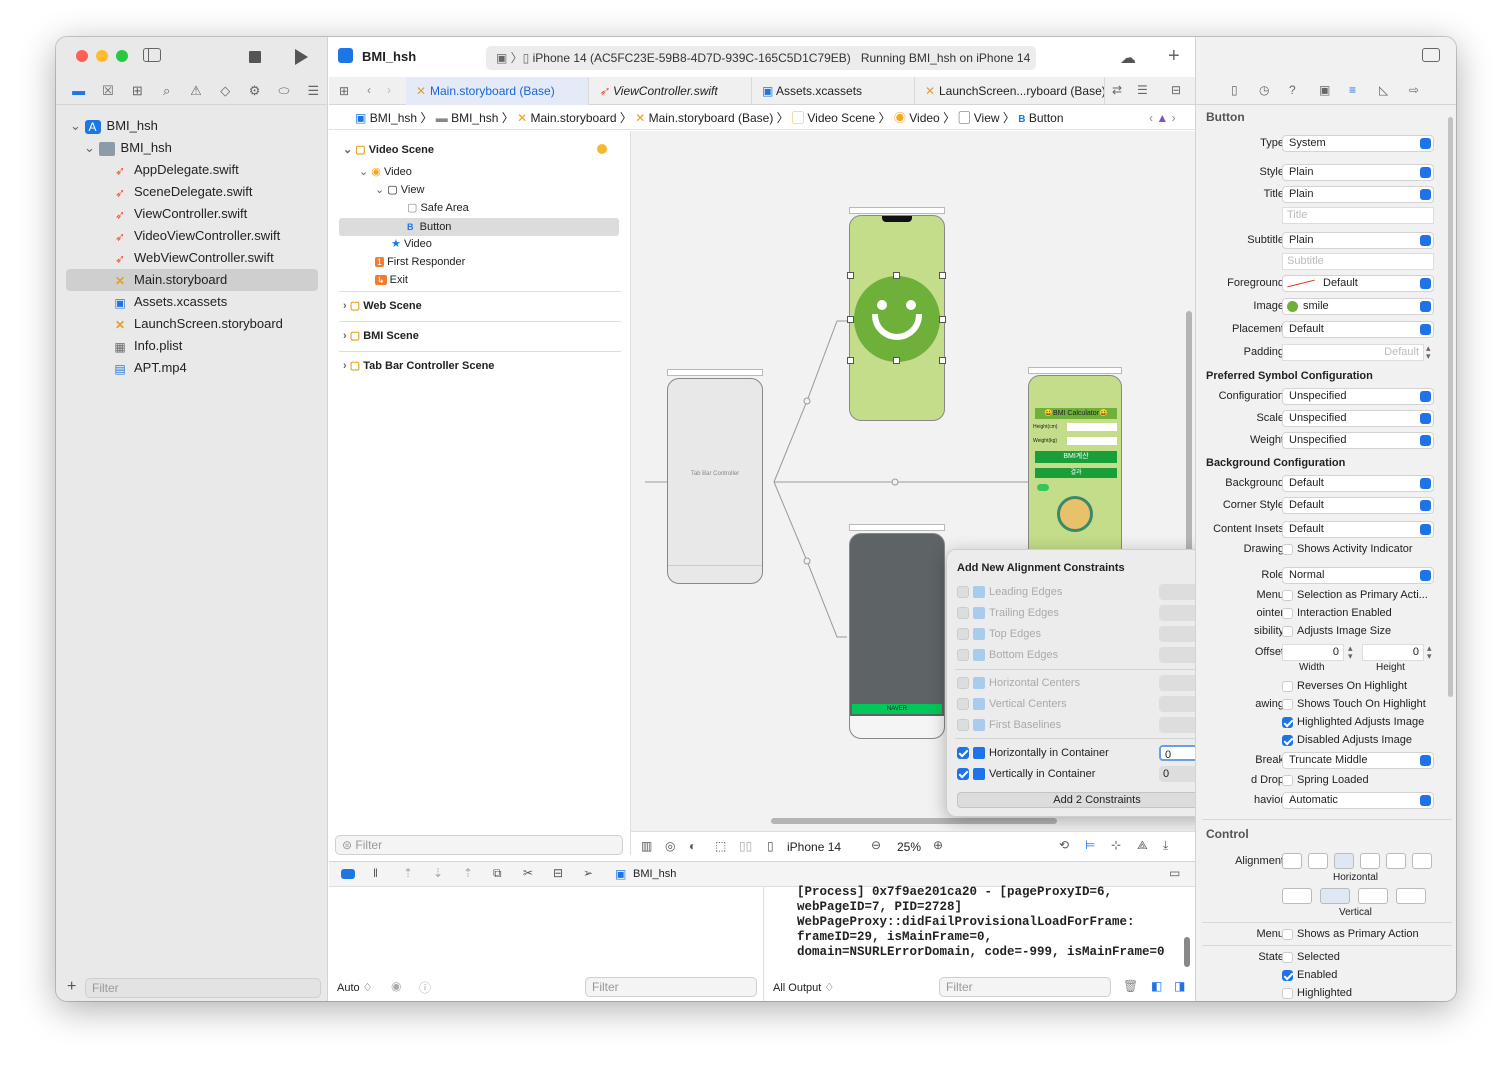  Describe the element at coordinates (391, 280) in the screenshot. I see `outline-exit: ↳ Exit` at that location.